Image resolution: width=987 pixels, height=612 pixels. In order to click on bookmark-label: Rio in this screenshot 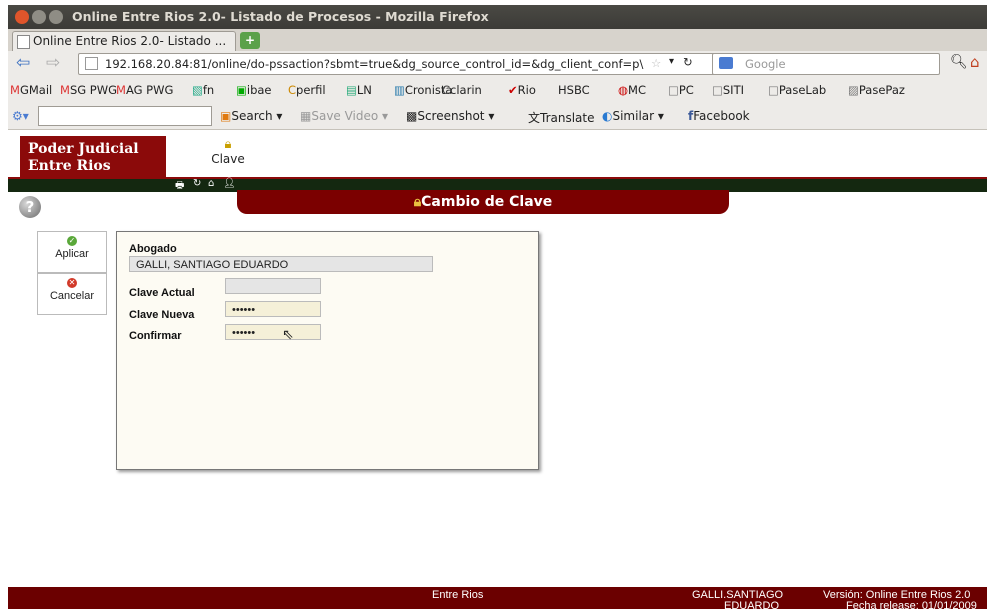, I will do `click(526, 90)`.